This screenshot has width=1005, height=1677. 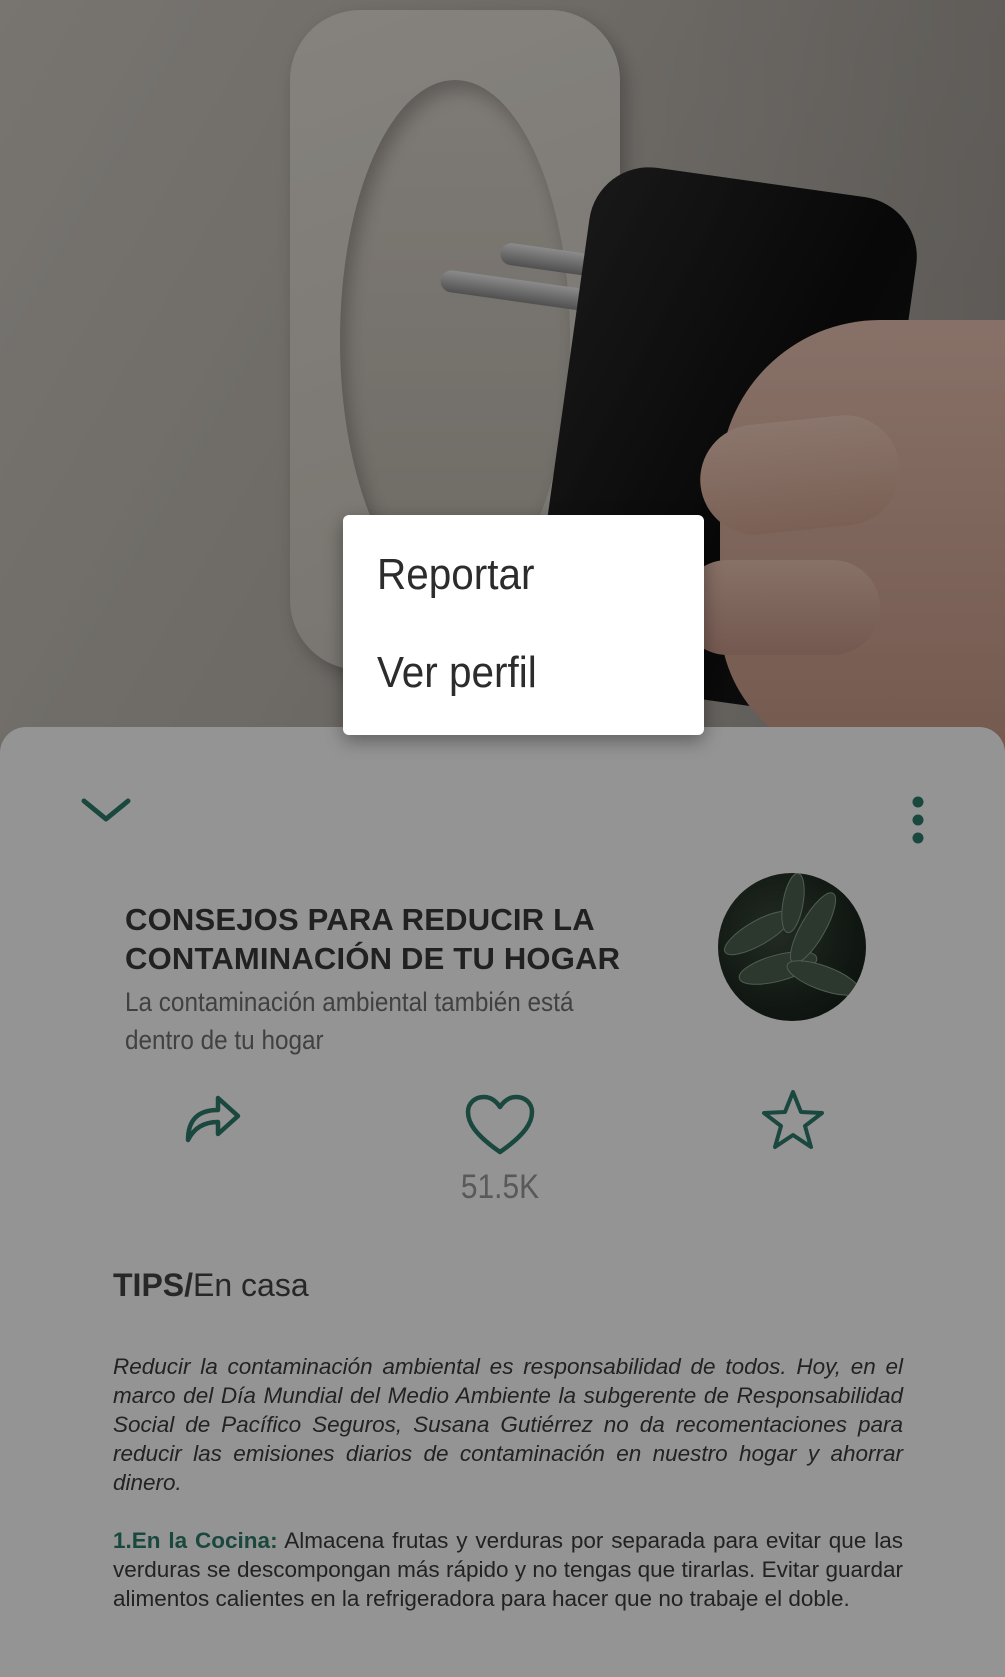 What do you see at coordinates (457, 673) in the screenshot?
I see `menu-item-view-profile: Ver perfil` at bounding box center [457, 673].